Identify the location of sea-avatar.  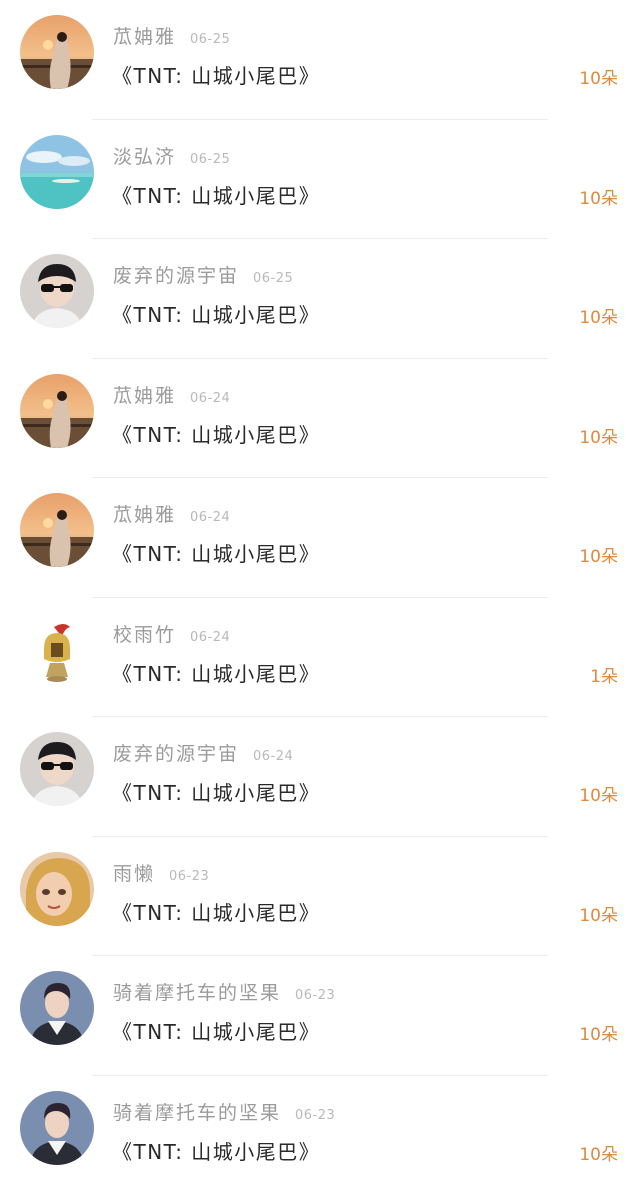
(57, 172).